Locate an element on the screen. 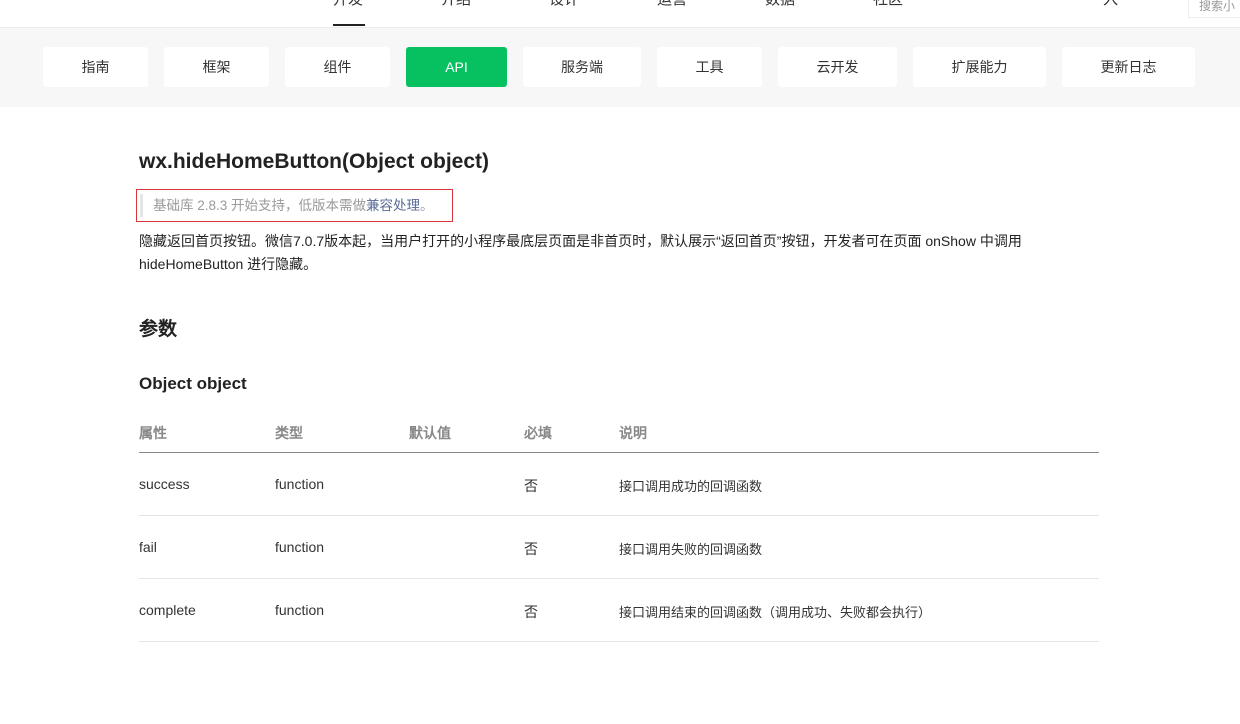  tab-label: API is located at coordinates (456, 67).